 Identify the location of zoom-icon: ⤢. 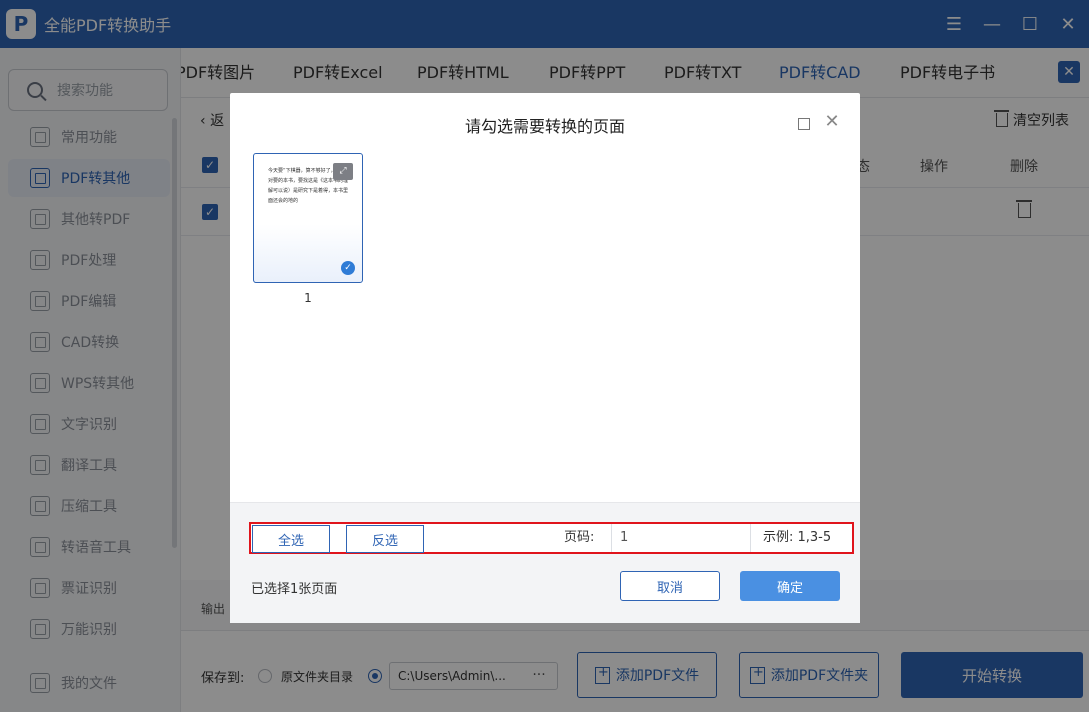
(343, 171).